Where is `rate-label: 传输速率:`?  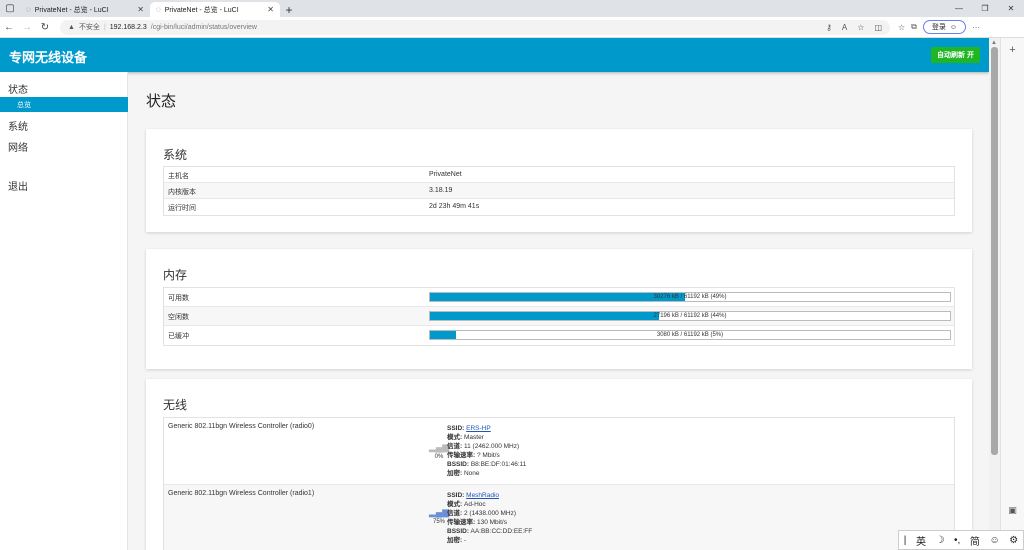 rate-label: 传输速率: is located at coordinates (461, 522).